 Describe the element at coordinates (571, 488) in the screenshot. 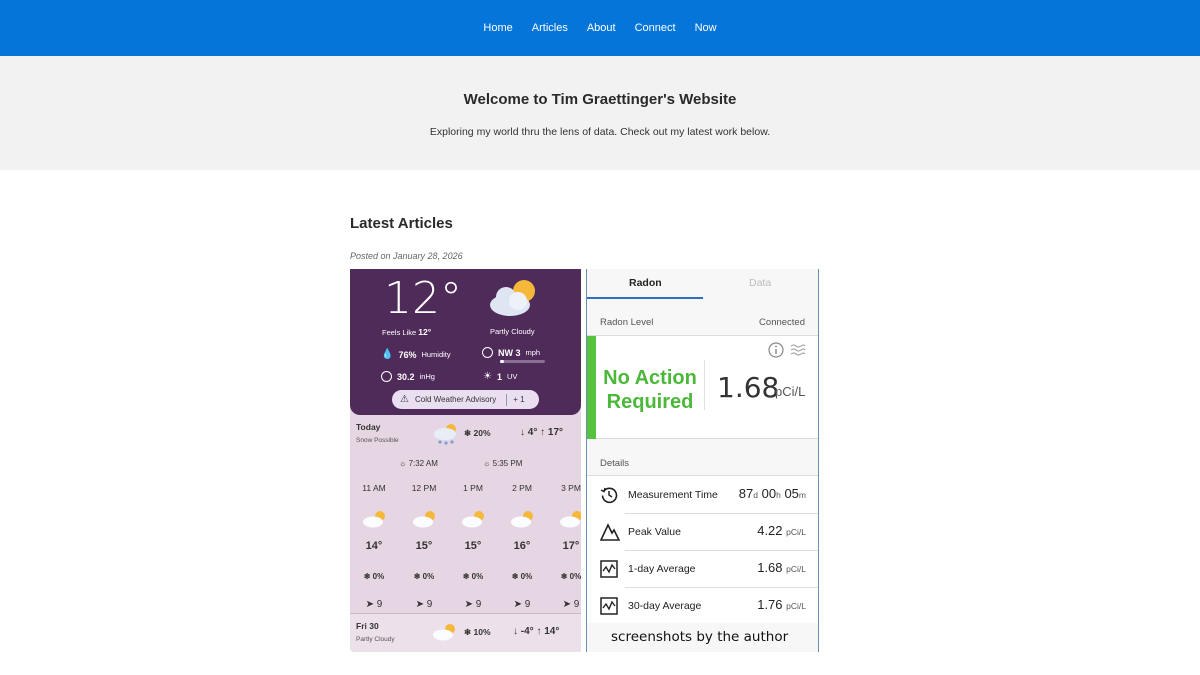

I see `hour-label: 3 PM` at that location.